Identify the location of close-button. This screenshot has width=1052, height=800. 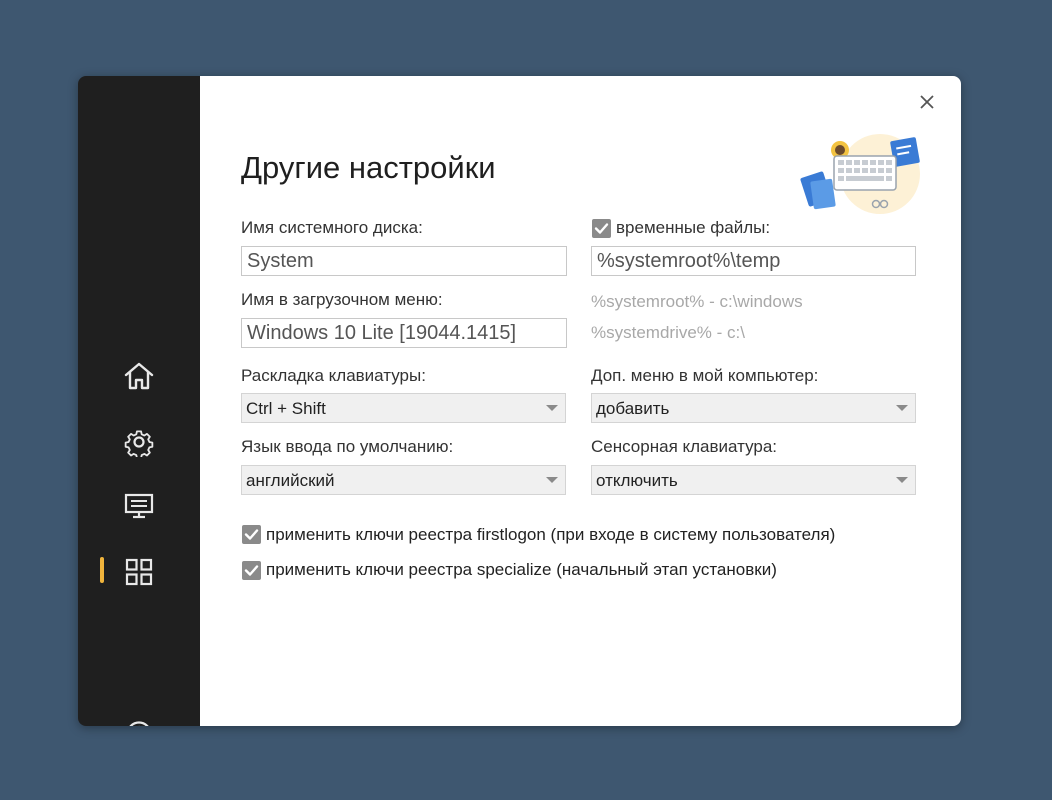
(927, 102).